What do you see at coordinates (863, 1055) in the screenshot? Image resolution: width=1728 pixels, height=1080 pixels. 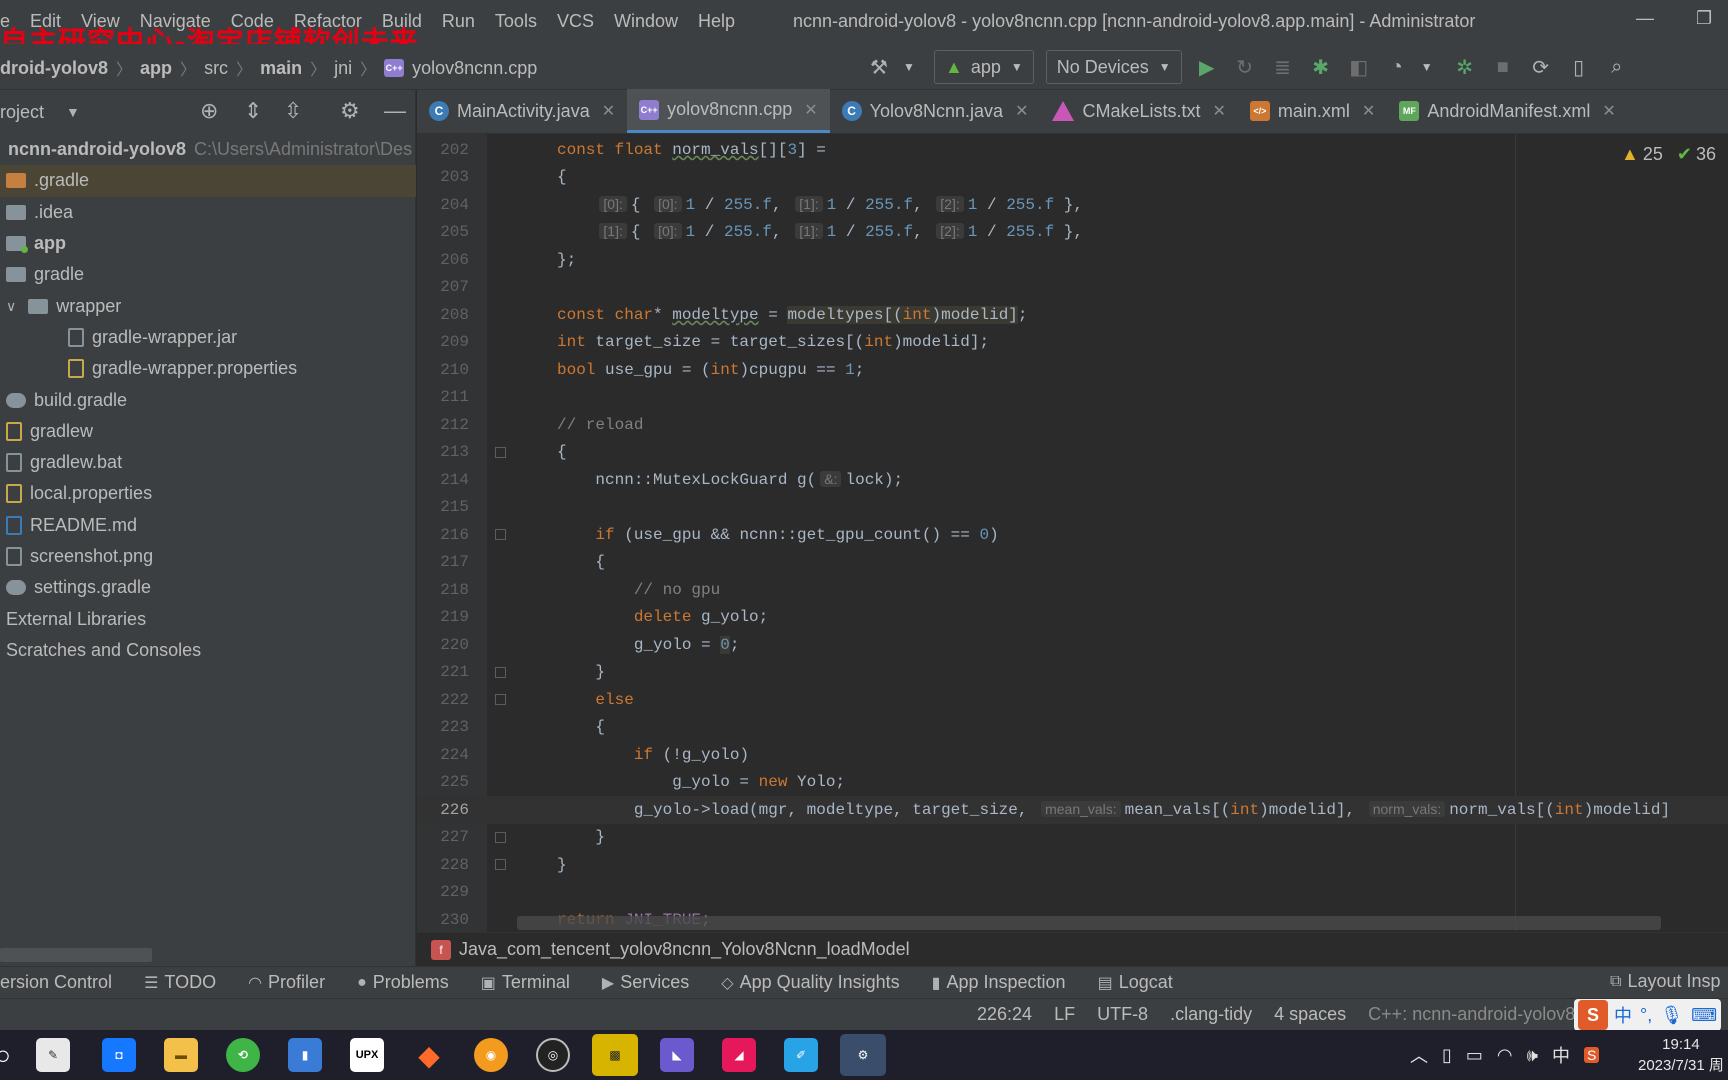 I see `android-studio-app-icon: ⚙` at bounding box center [863, 1055].